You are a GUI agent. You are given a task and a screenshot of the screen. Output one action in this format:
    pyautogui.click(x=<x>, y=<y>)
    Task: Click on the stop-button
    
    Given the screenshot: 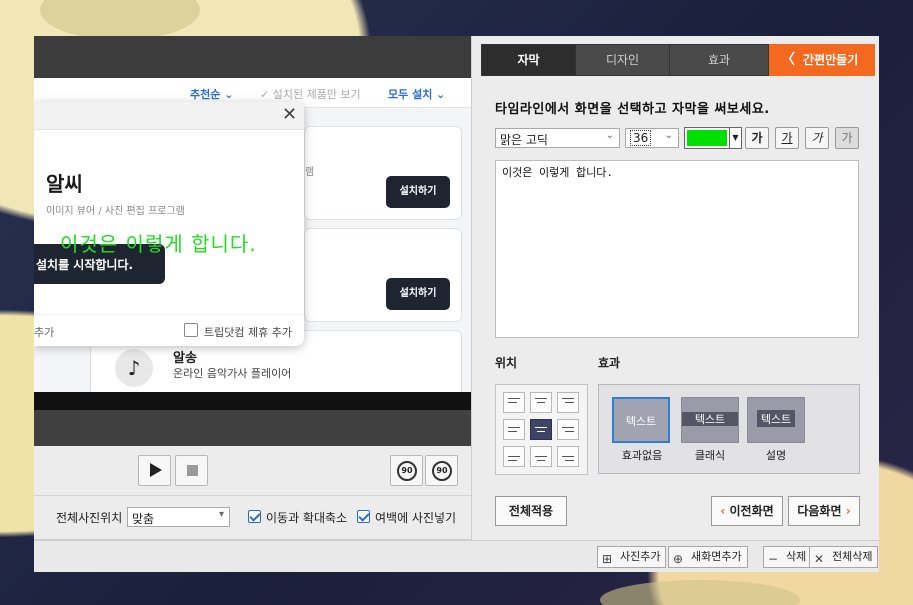 What is the action you would take?
    pyautogui.click(x=191, y=470)
    